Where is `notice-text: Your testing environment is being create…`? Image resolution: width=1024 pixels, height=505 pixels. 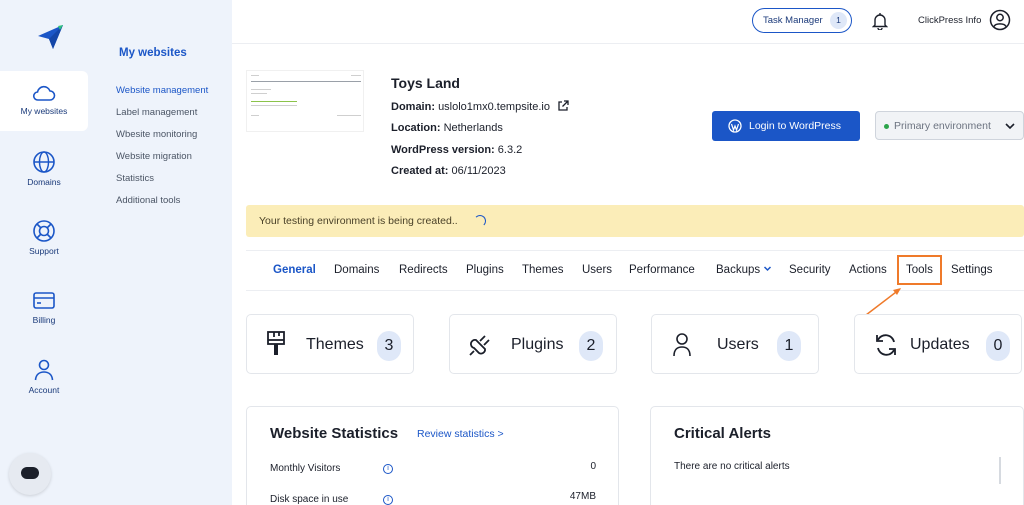 notice-text: Your testing environment is being create… is located at coordinates (358, 221).